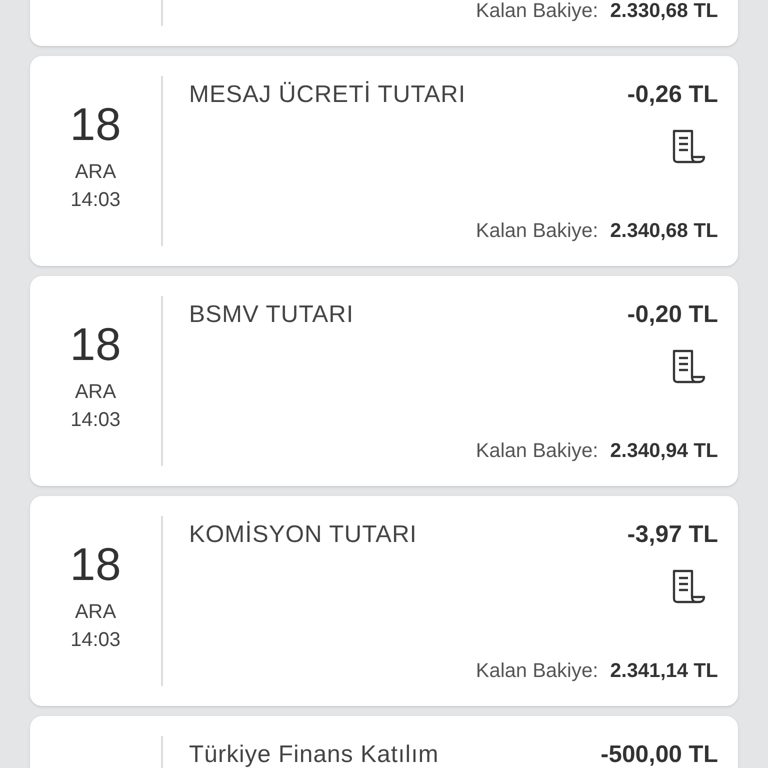  Describe the element at coordinates (314, 754) in the screenshot. I see `transaction-title: Türkiye Finans Katılım` at that location.